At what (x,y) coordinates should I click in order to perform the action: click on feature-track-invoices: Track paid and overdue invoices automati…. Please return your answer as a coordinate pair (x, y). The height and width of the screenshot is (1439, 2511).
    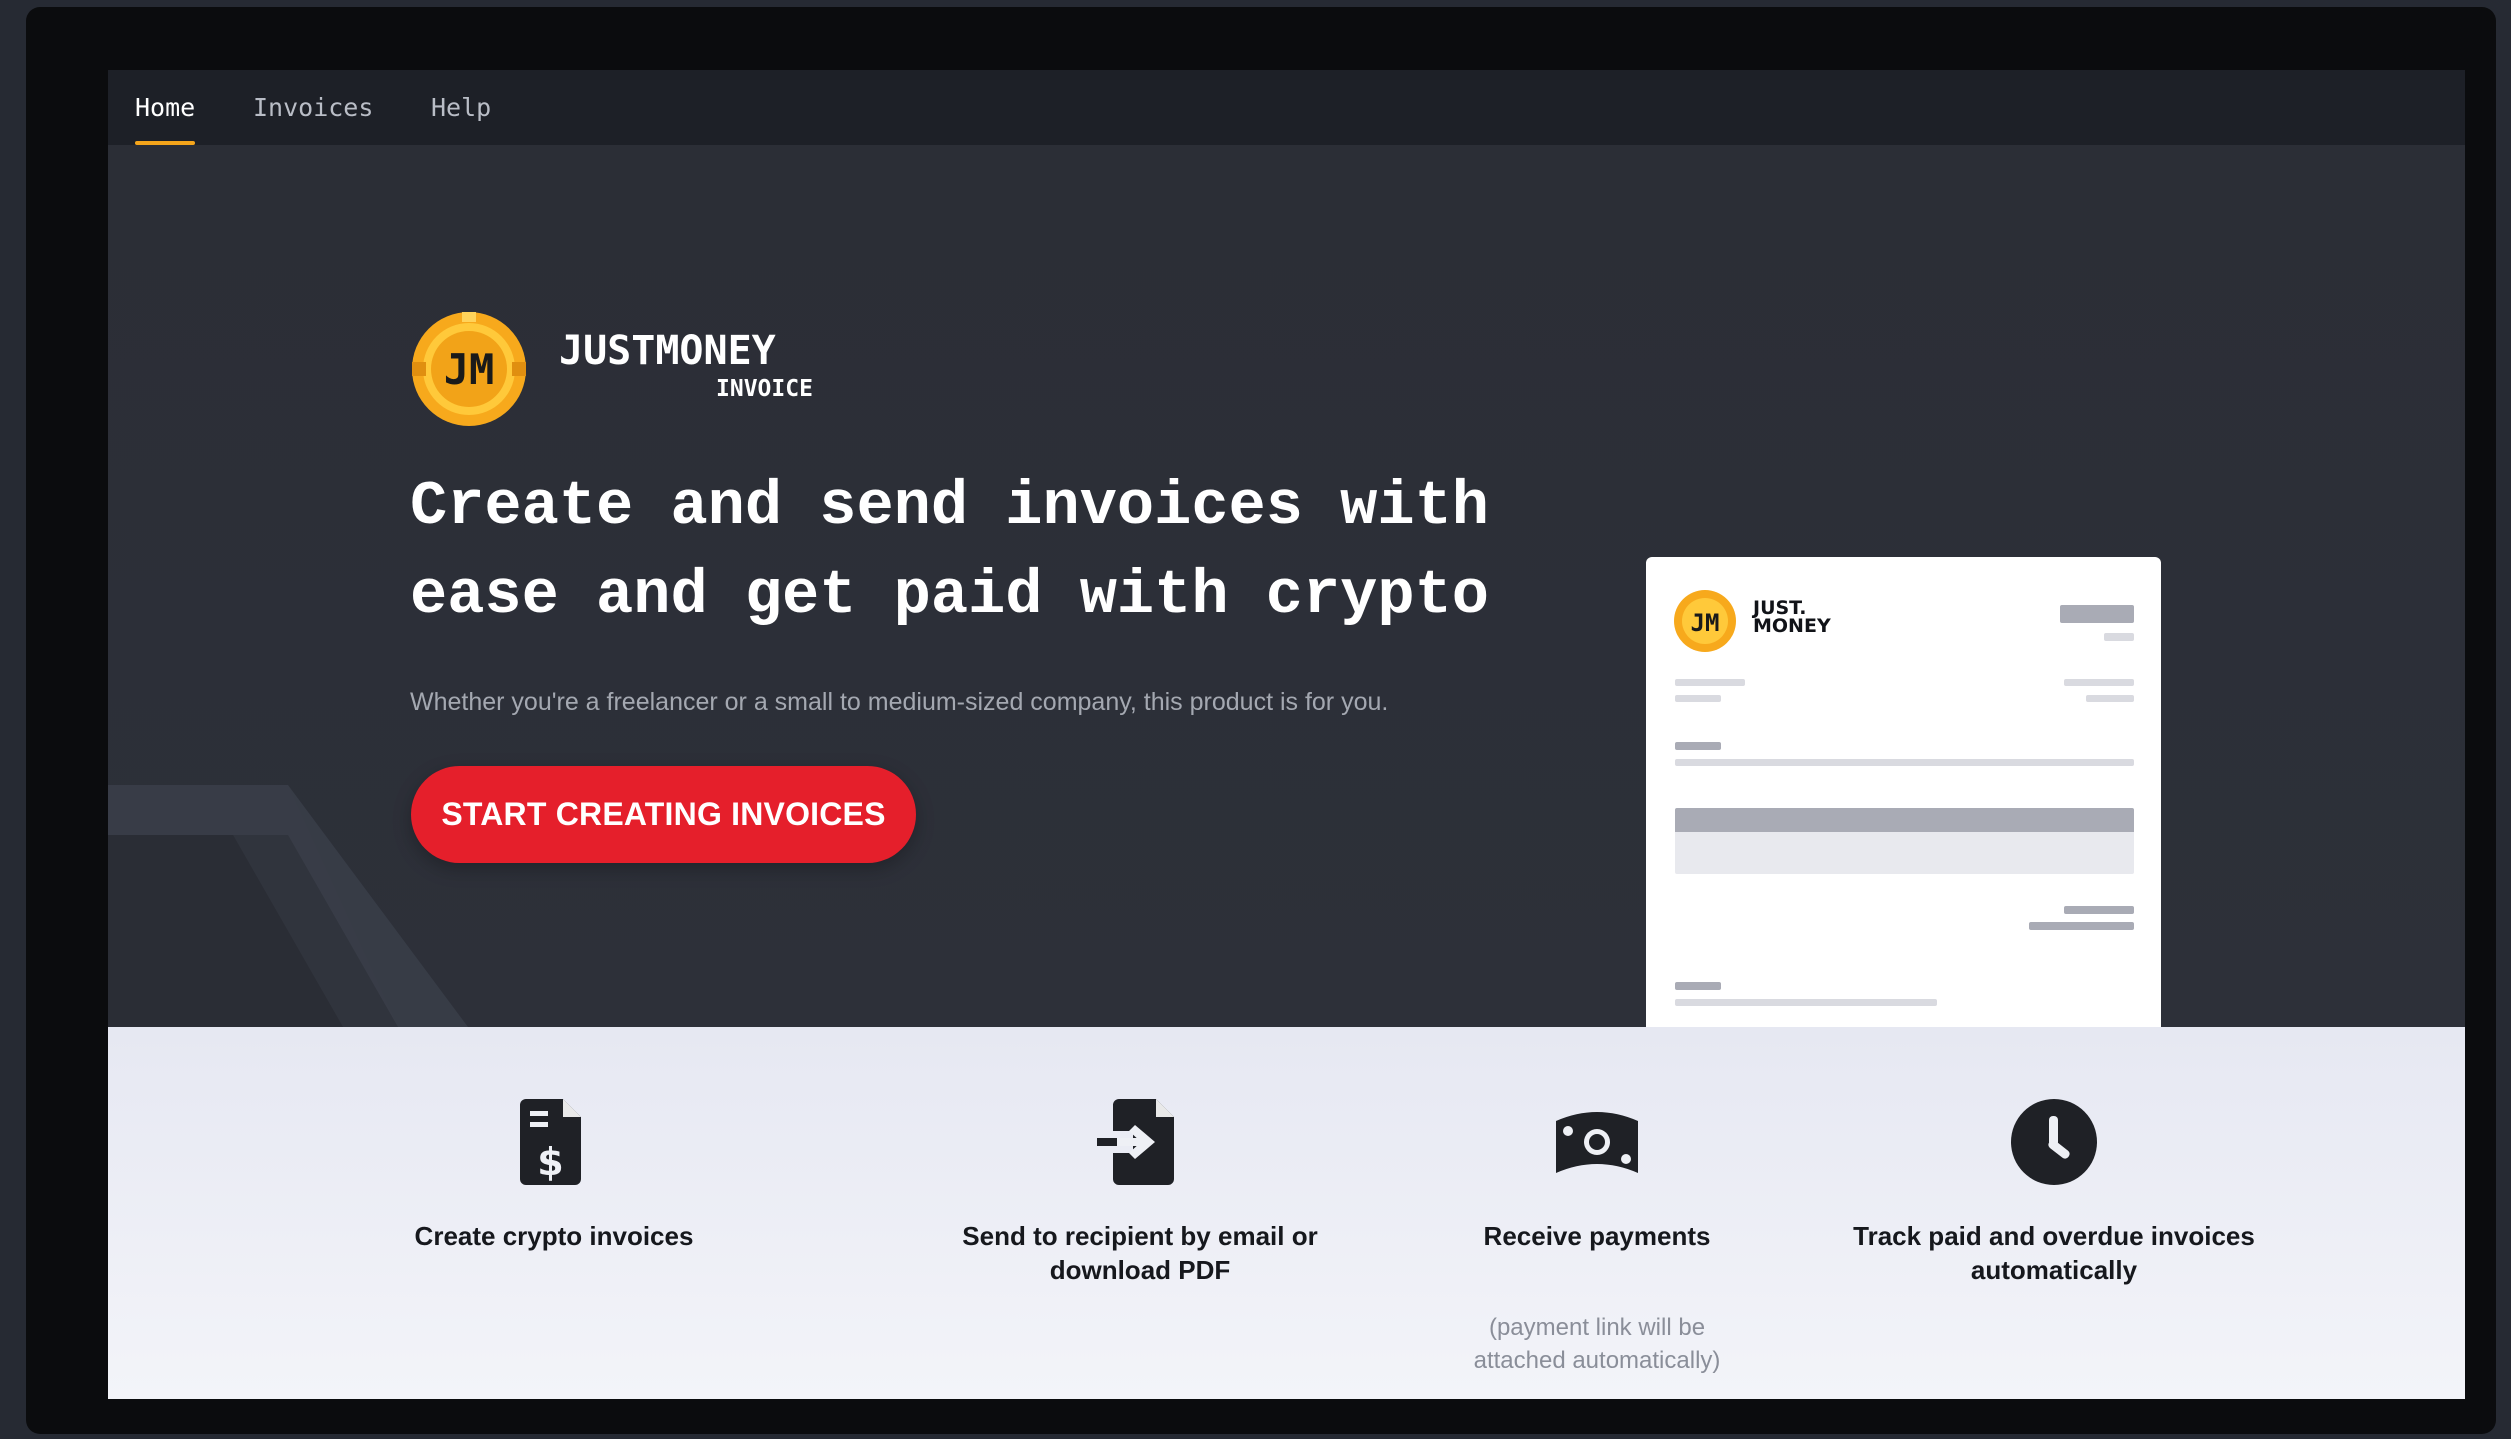
    Looking at the image, I should click on (2054, 1213).